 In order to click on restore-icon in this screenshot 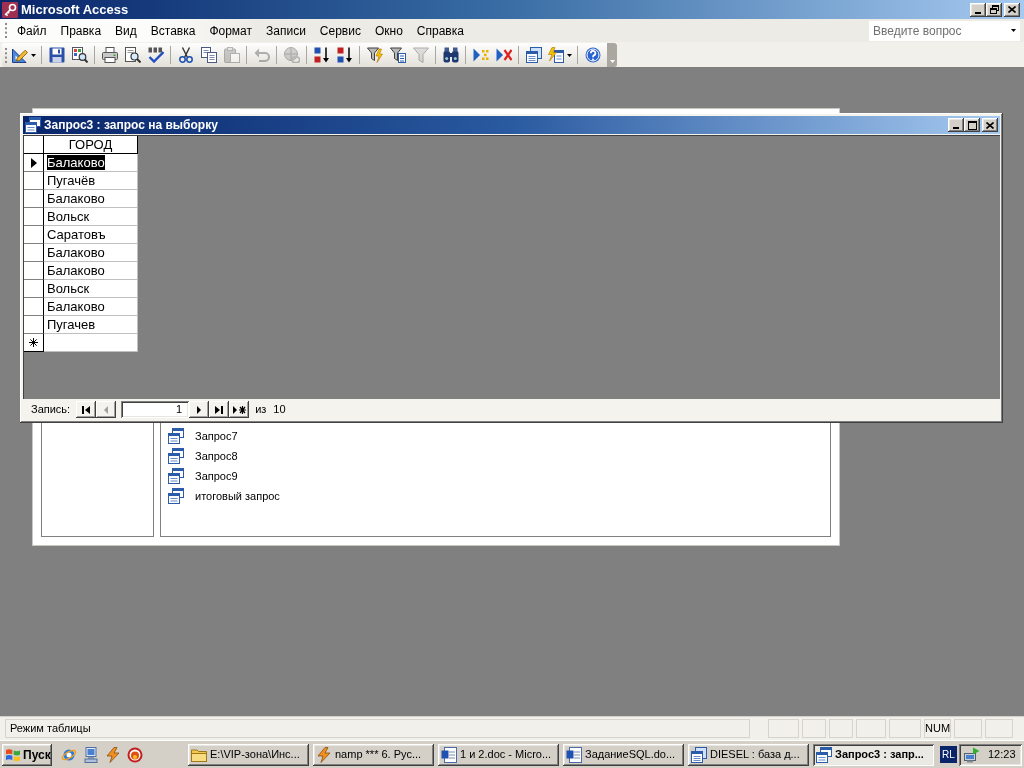, I will do `click(994, 9)`.